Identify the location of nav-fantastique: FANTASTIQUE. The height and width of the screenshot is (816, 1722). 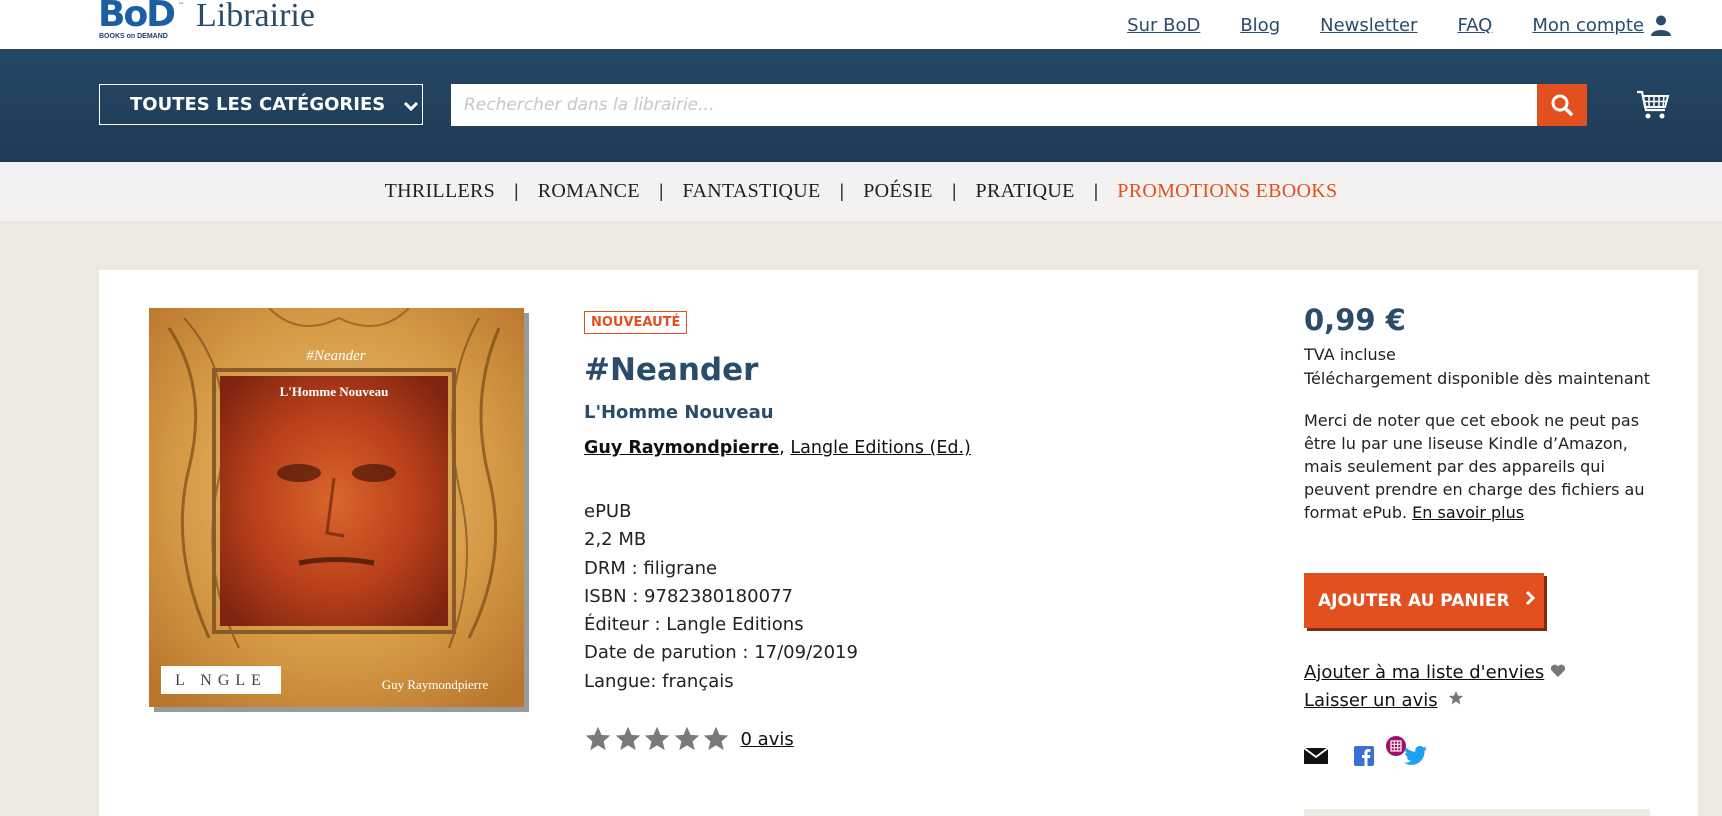
(752, 191).